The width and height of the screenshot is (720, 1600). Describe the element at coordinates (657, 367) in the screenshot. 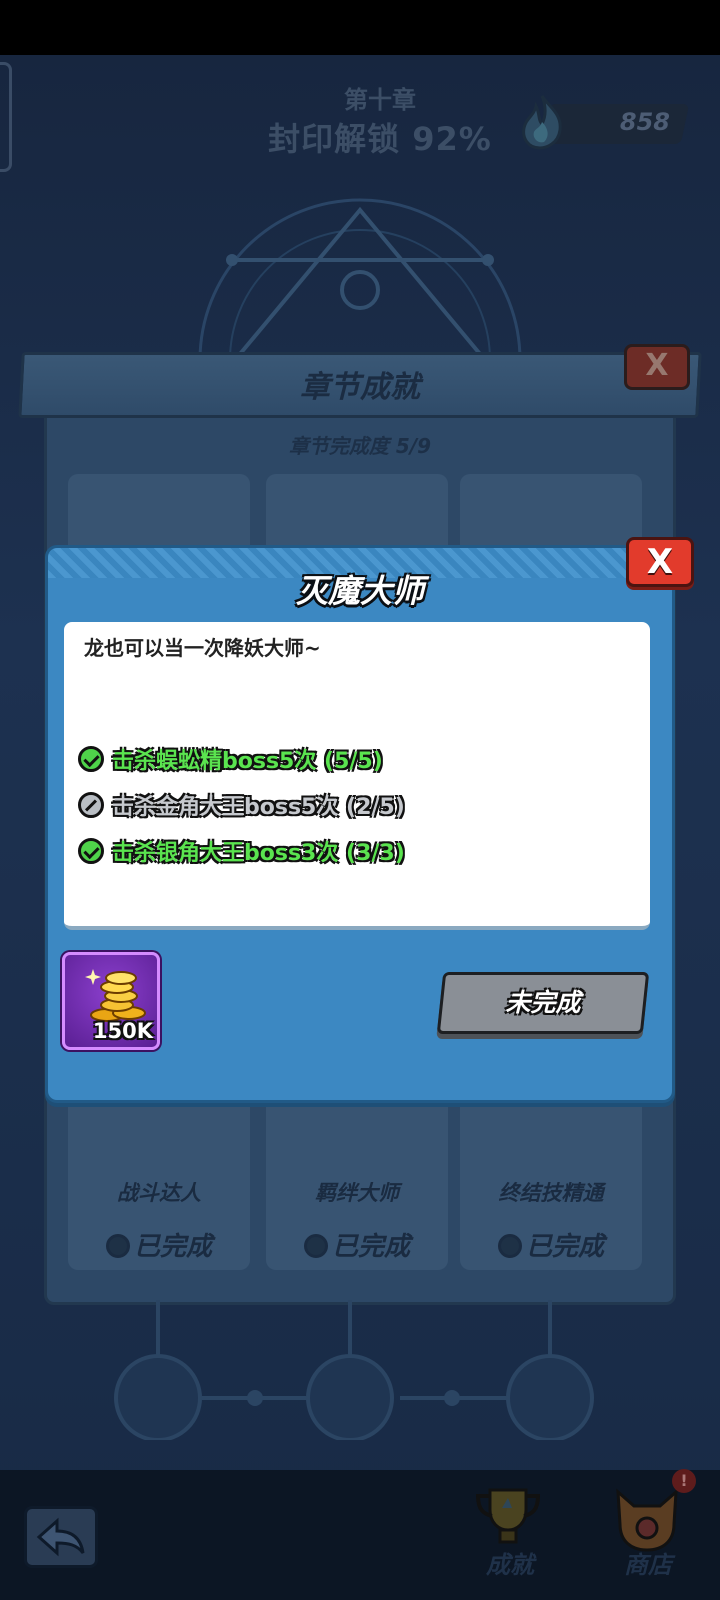

I see `panel-close-button: X` at that location.